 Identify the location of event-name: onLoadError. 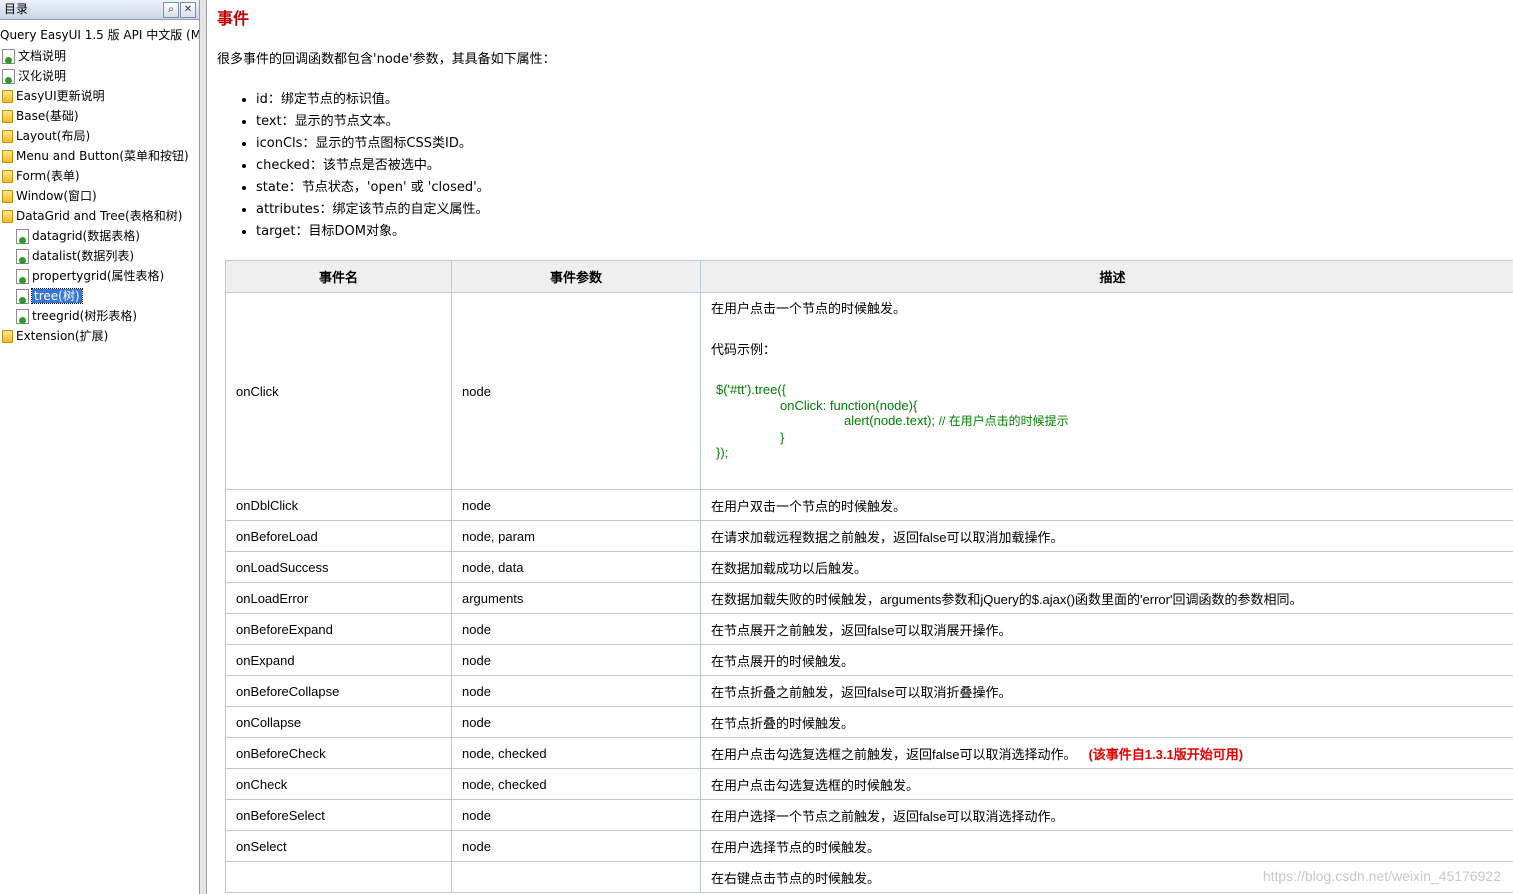
(338, 598).